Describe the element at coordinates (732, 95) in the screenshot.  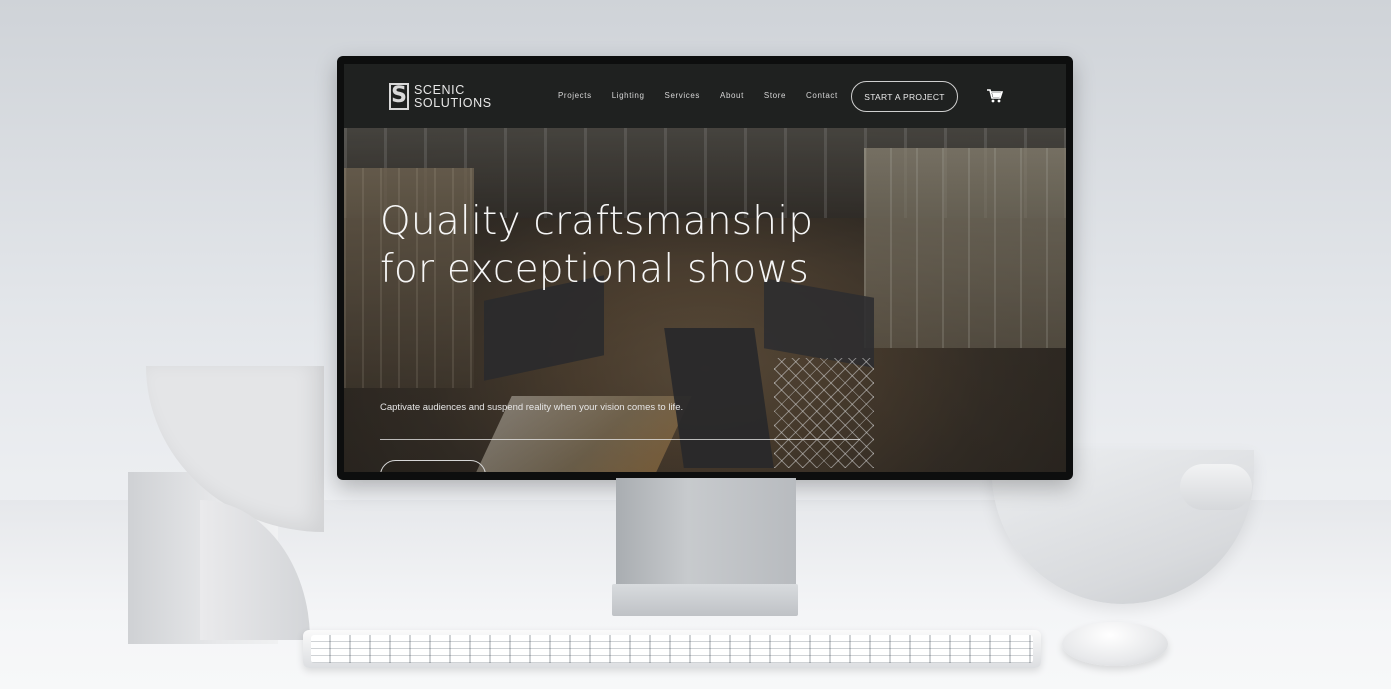
I see `nav-about: About` at that location.